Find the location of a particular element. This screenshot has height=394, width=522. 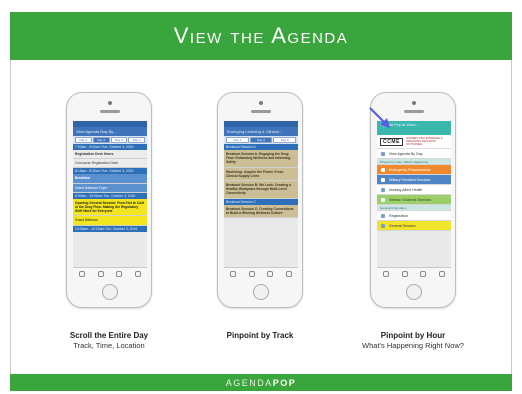

time-header: 10:00am - 10:15am Tue, October 3, 2016 is located at coordinates (110, 228).